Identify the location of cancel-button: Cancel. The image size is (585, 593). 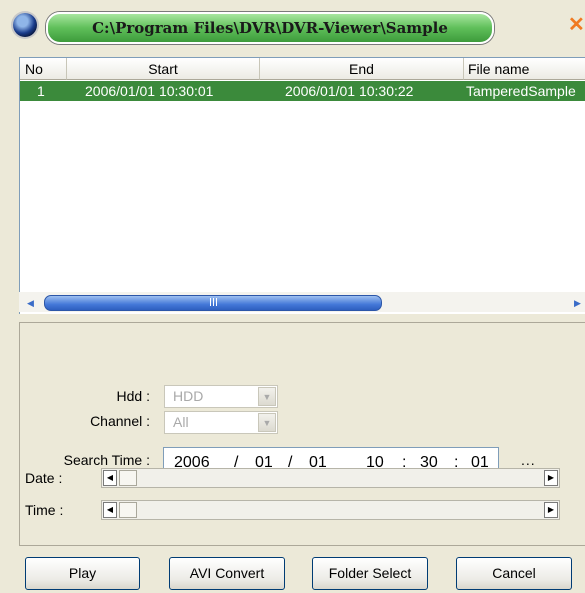
(514, 573).